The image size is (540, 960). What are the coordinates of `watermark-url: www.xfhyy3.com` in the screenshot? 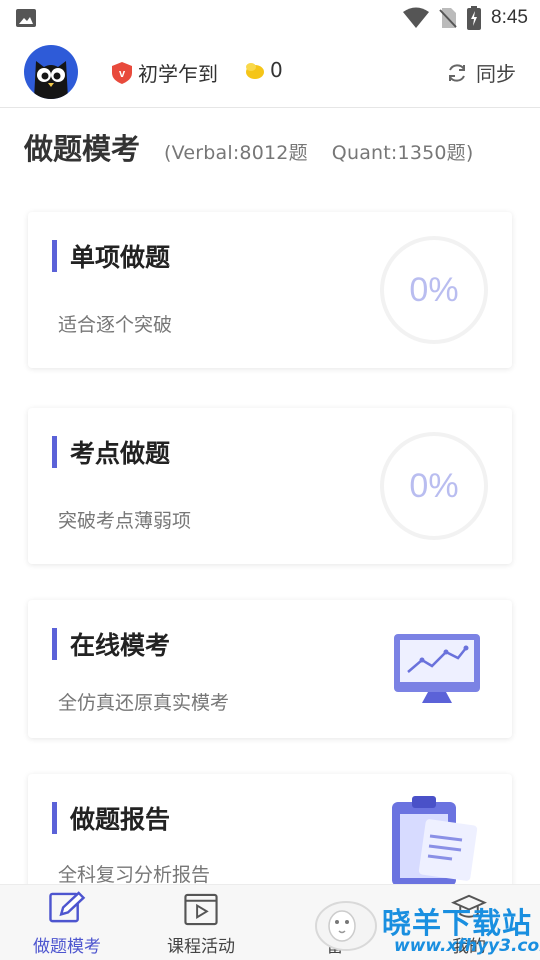 It's located at (467, 946).